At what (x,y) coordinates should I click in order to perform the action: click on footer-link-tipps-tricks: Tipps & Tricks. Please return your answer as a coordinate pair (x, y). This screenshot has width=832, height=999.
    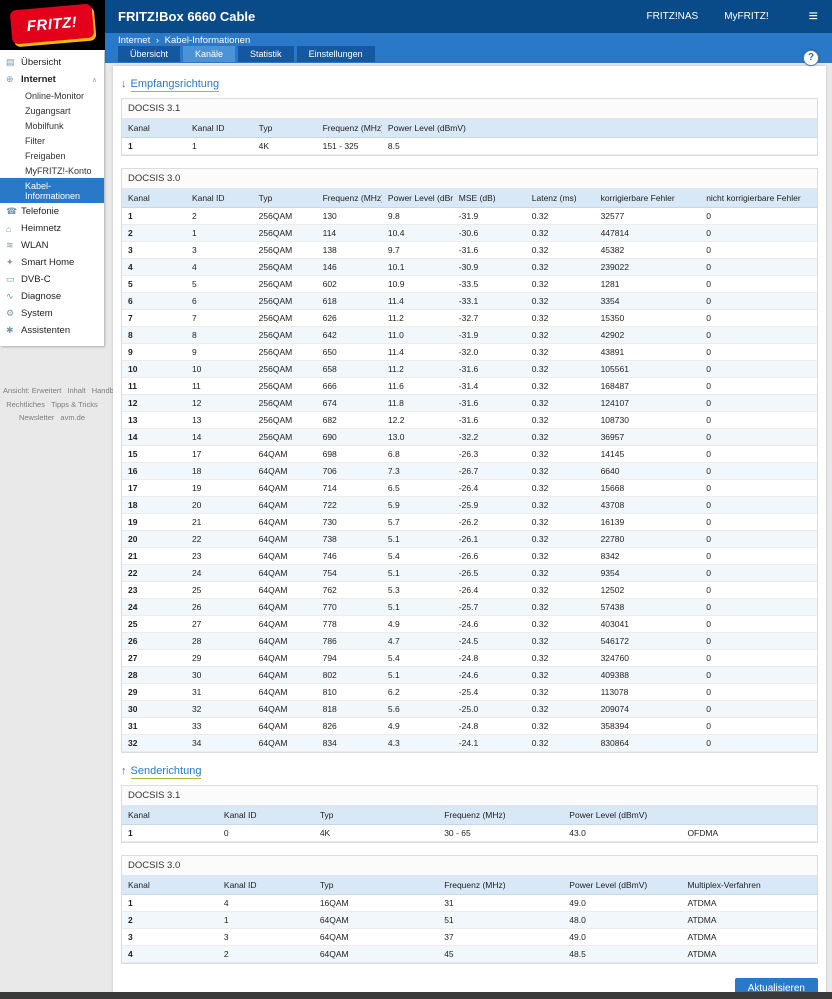
    Looking at the image, I should click on (74, 404).